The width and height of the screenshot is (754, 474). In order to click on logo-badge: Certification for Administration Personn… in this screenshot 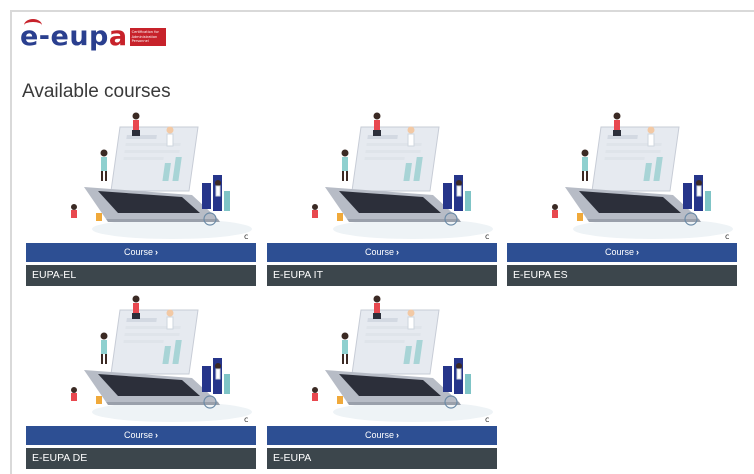, I will do `click(147, 37)`.